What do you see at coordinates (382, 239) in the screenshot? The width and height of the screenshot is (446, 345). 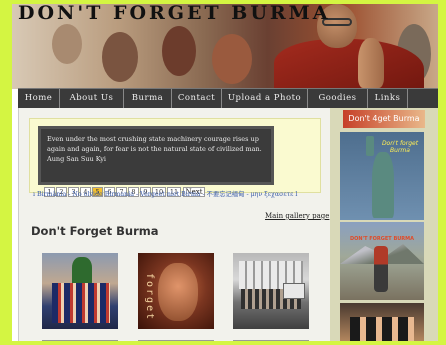 I see `sidebar-caption: DON'T FORGET BURMA` at bounding box center [382, 239].